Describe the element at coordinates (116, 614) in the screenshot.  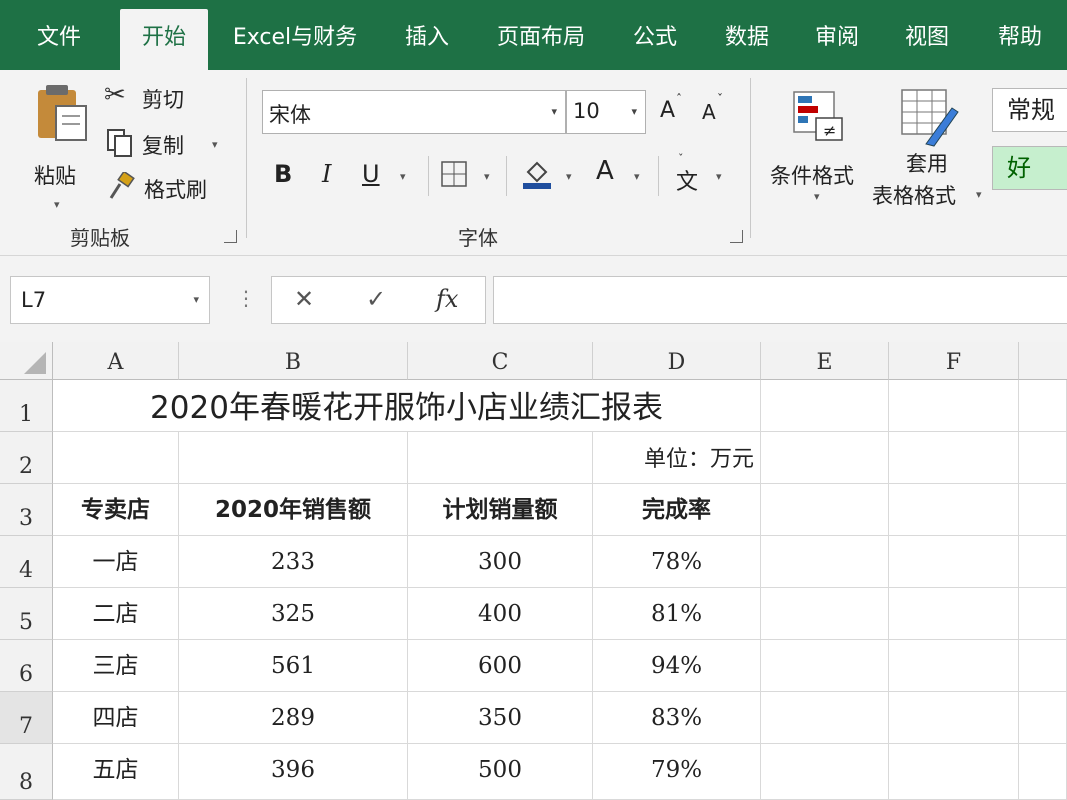
I see `table-cell: 二店` at that location.